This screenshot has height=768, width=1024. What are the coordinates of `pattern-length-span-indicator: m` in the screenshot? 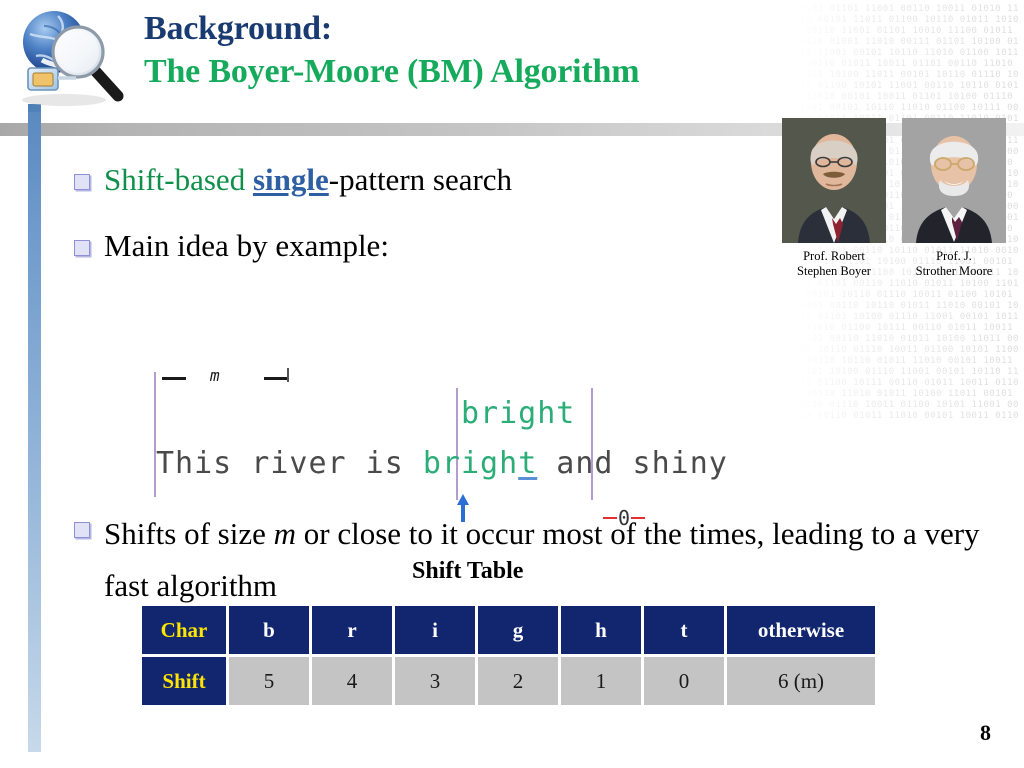 It's located at (231, 379).